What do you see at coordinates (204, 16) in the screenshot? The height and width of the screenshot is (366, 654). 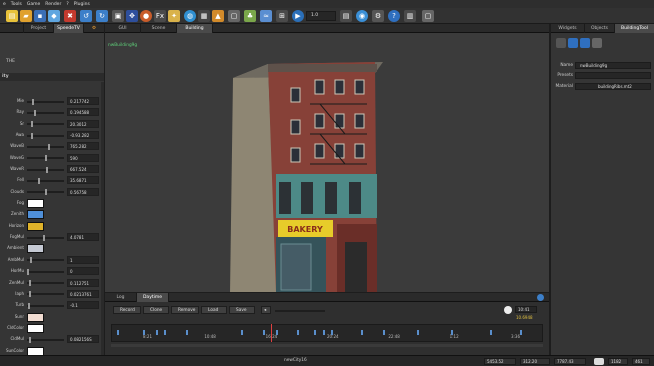 I see `grid-icon: ▦` at bounding box center [204, 16].